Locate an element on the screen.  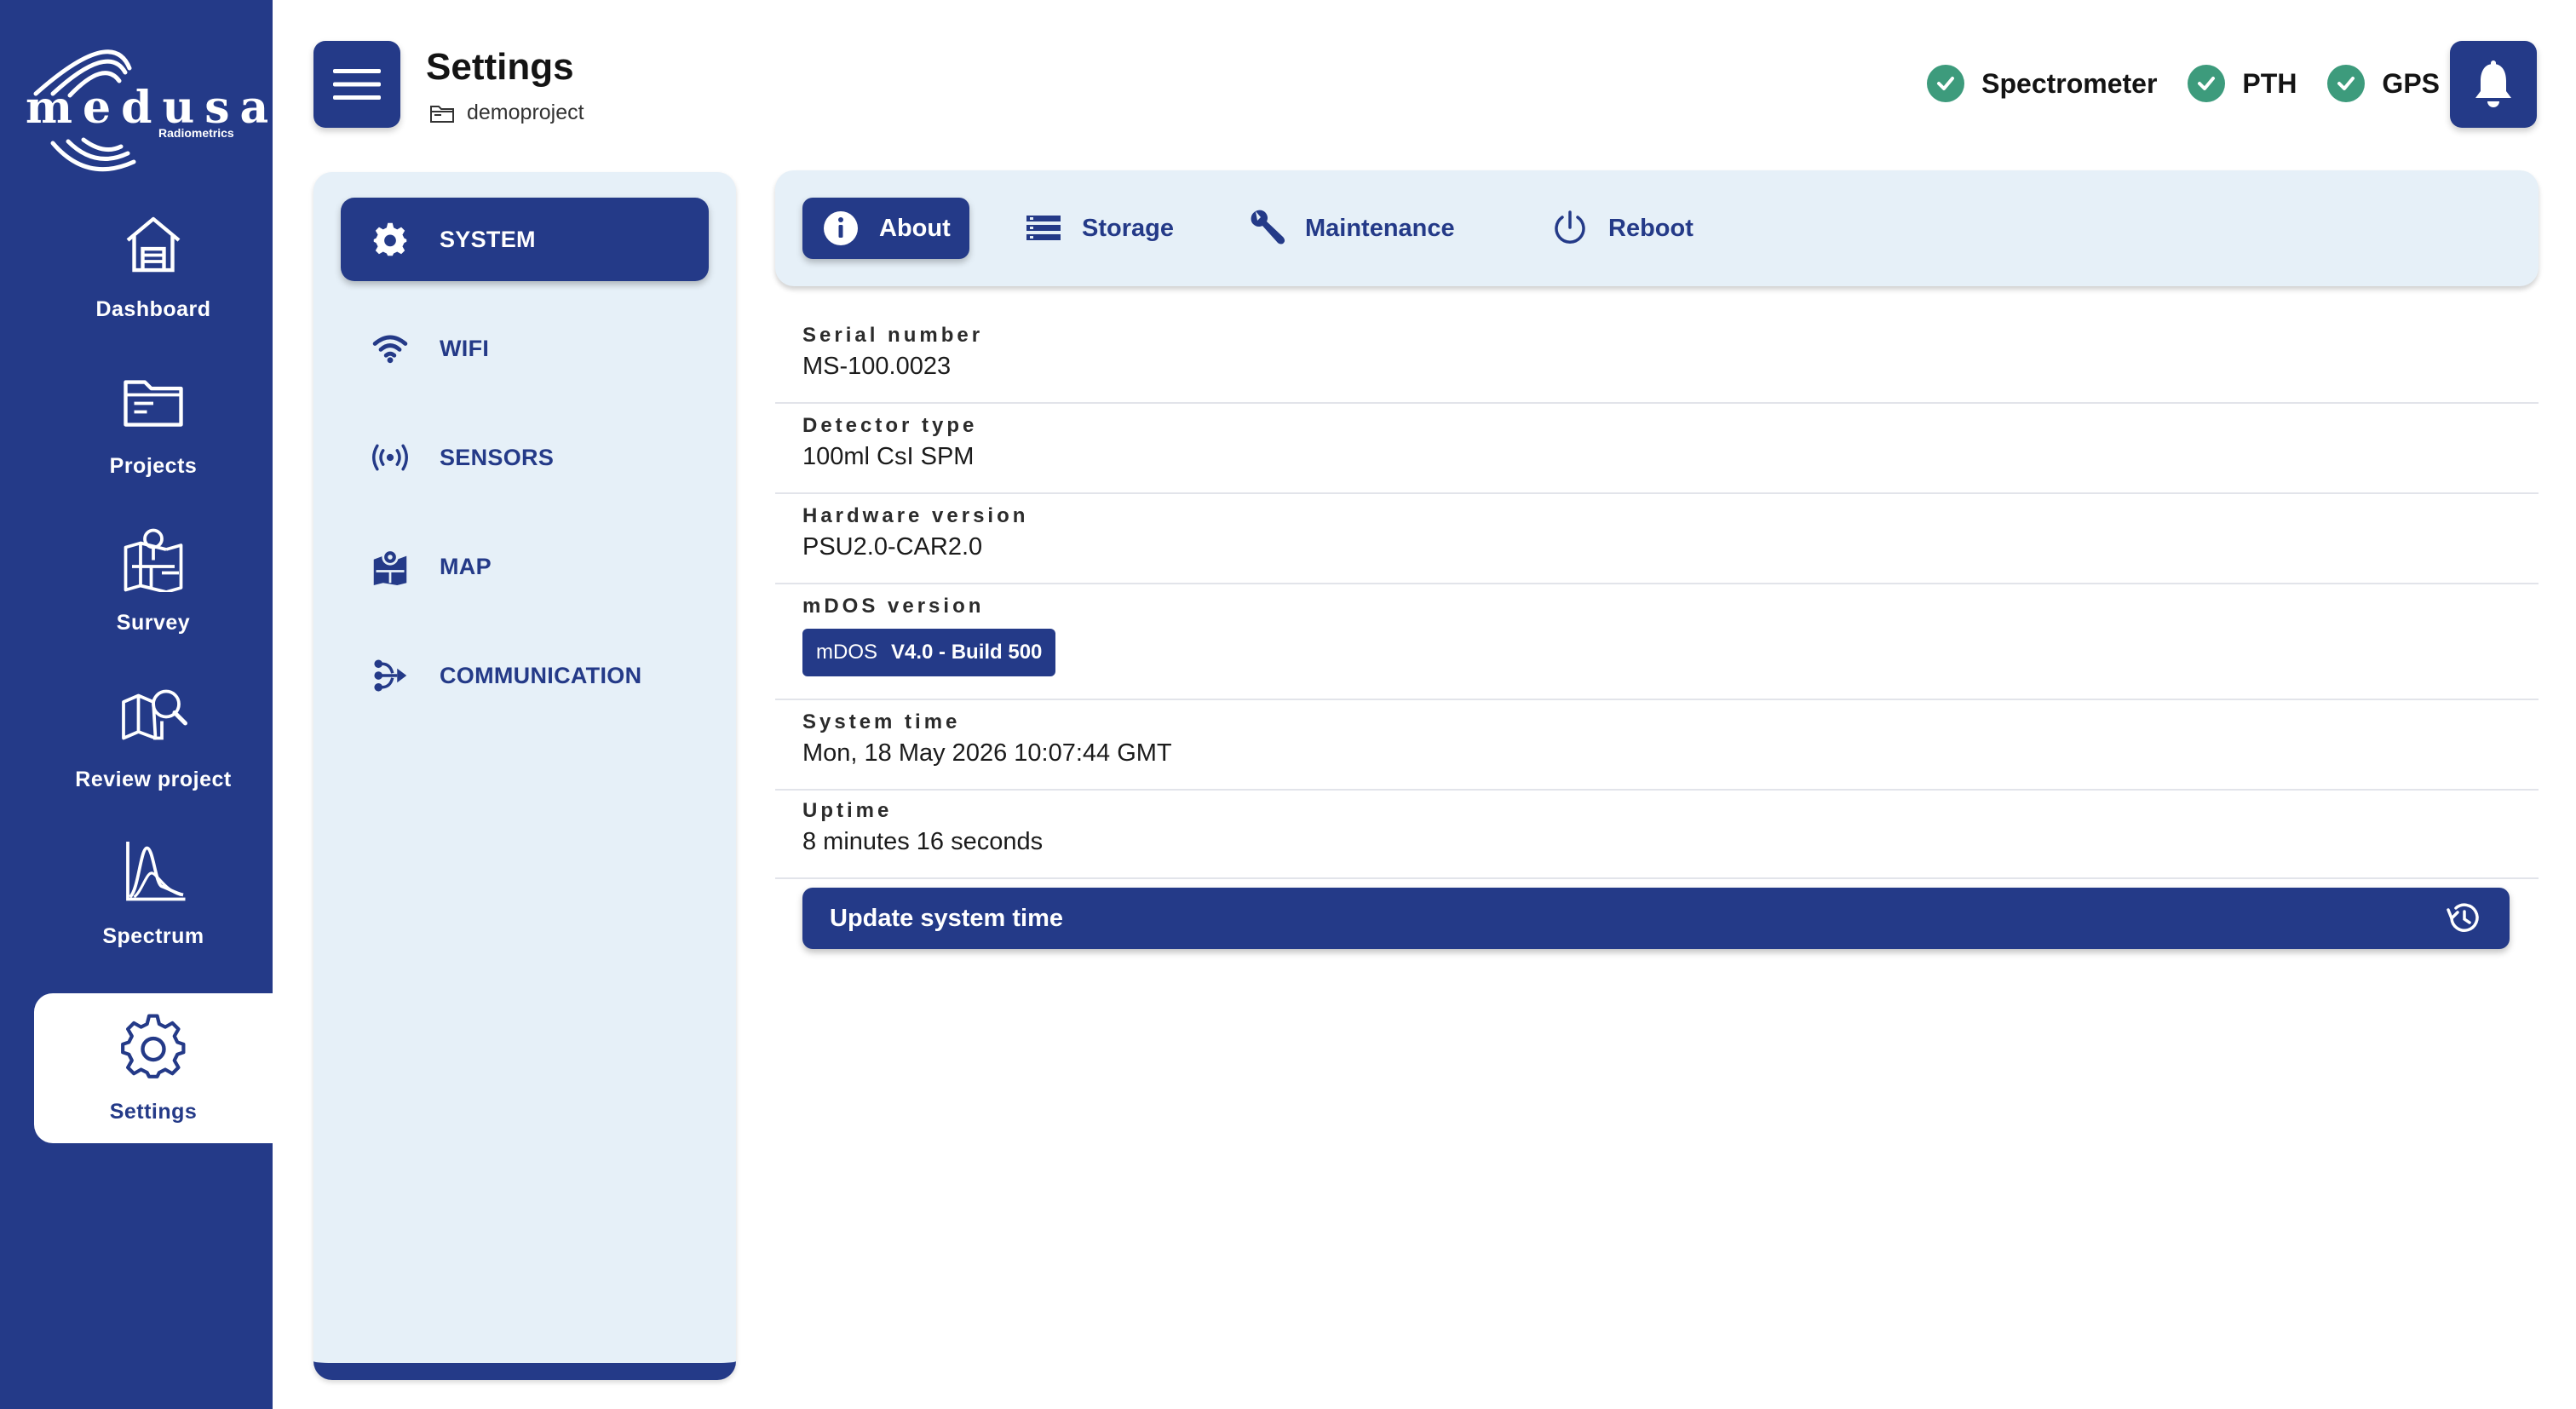
info-label: System time is located at coordinates (881, 721).